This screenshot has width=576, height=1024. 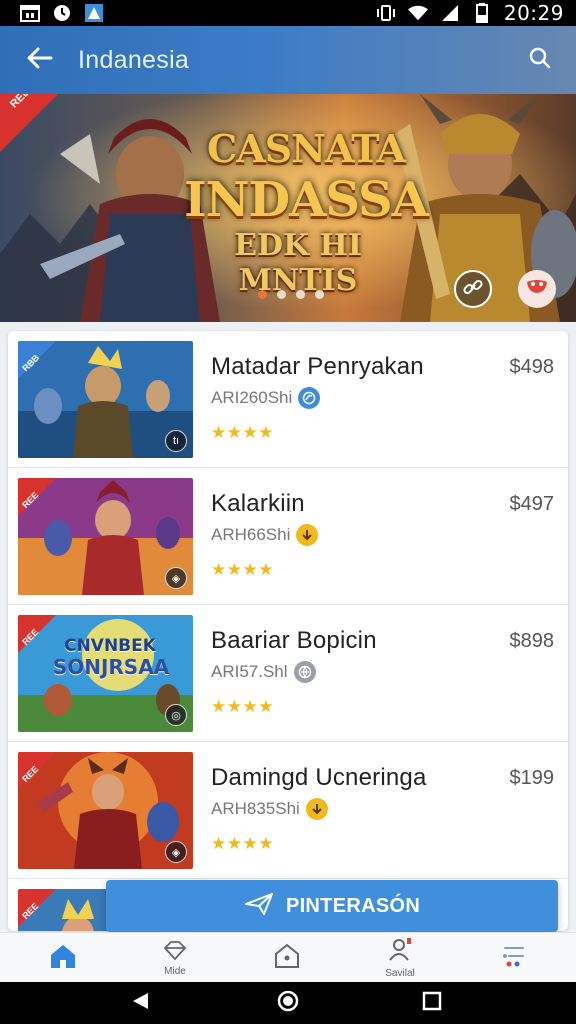 I want to click on page-title: Indanesia, so click(x=134, y=59).